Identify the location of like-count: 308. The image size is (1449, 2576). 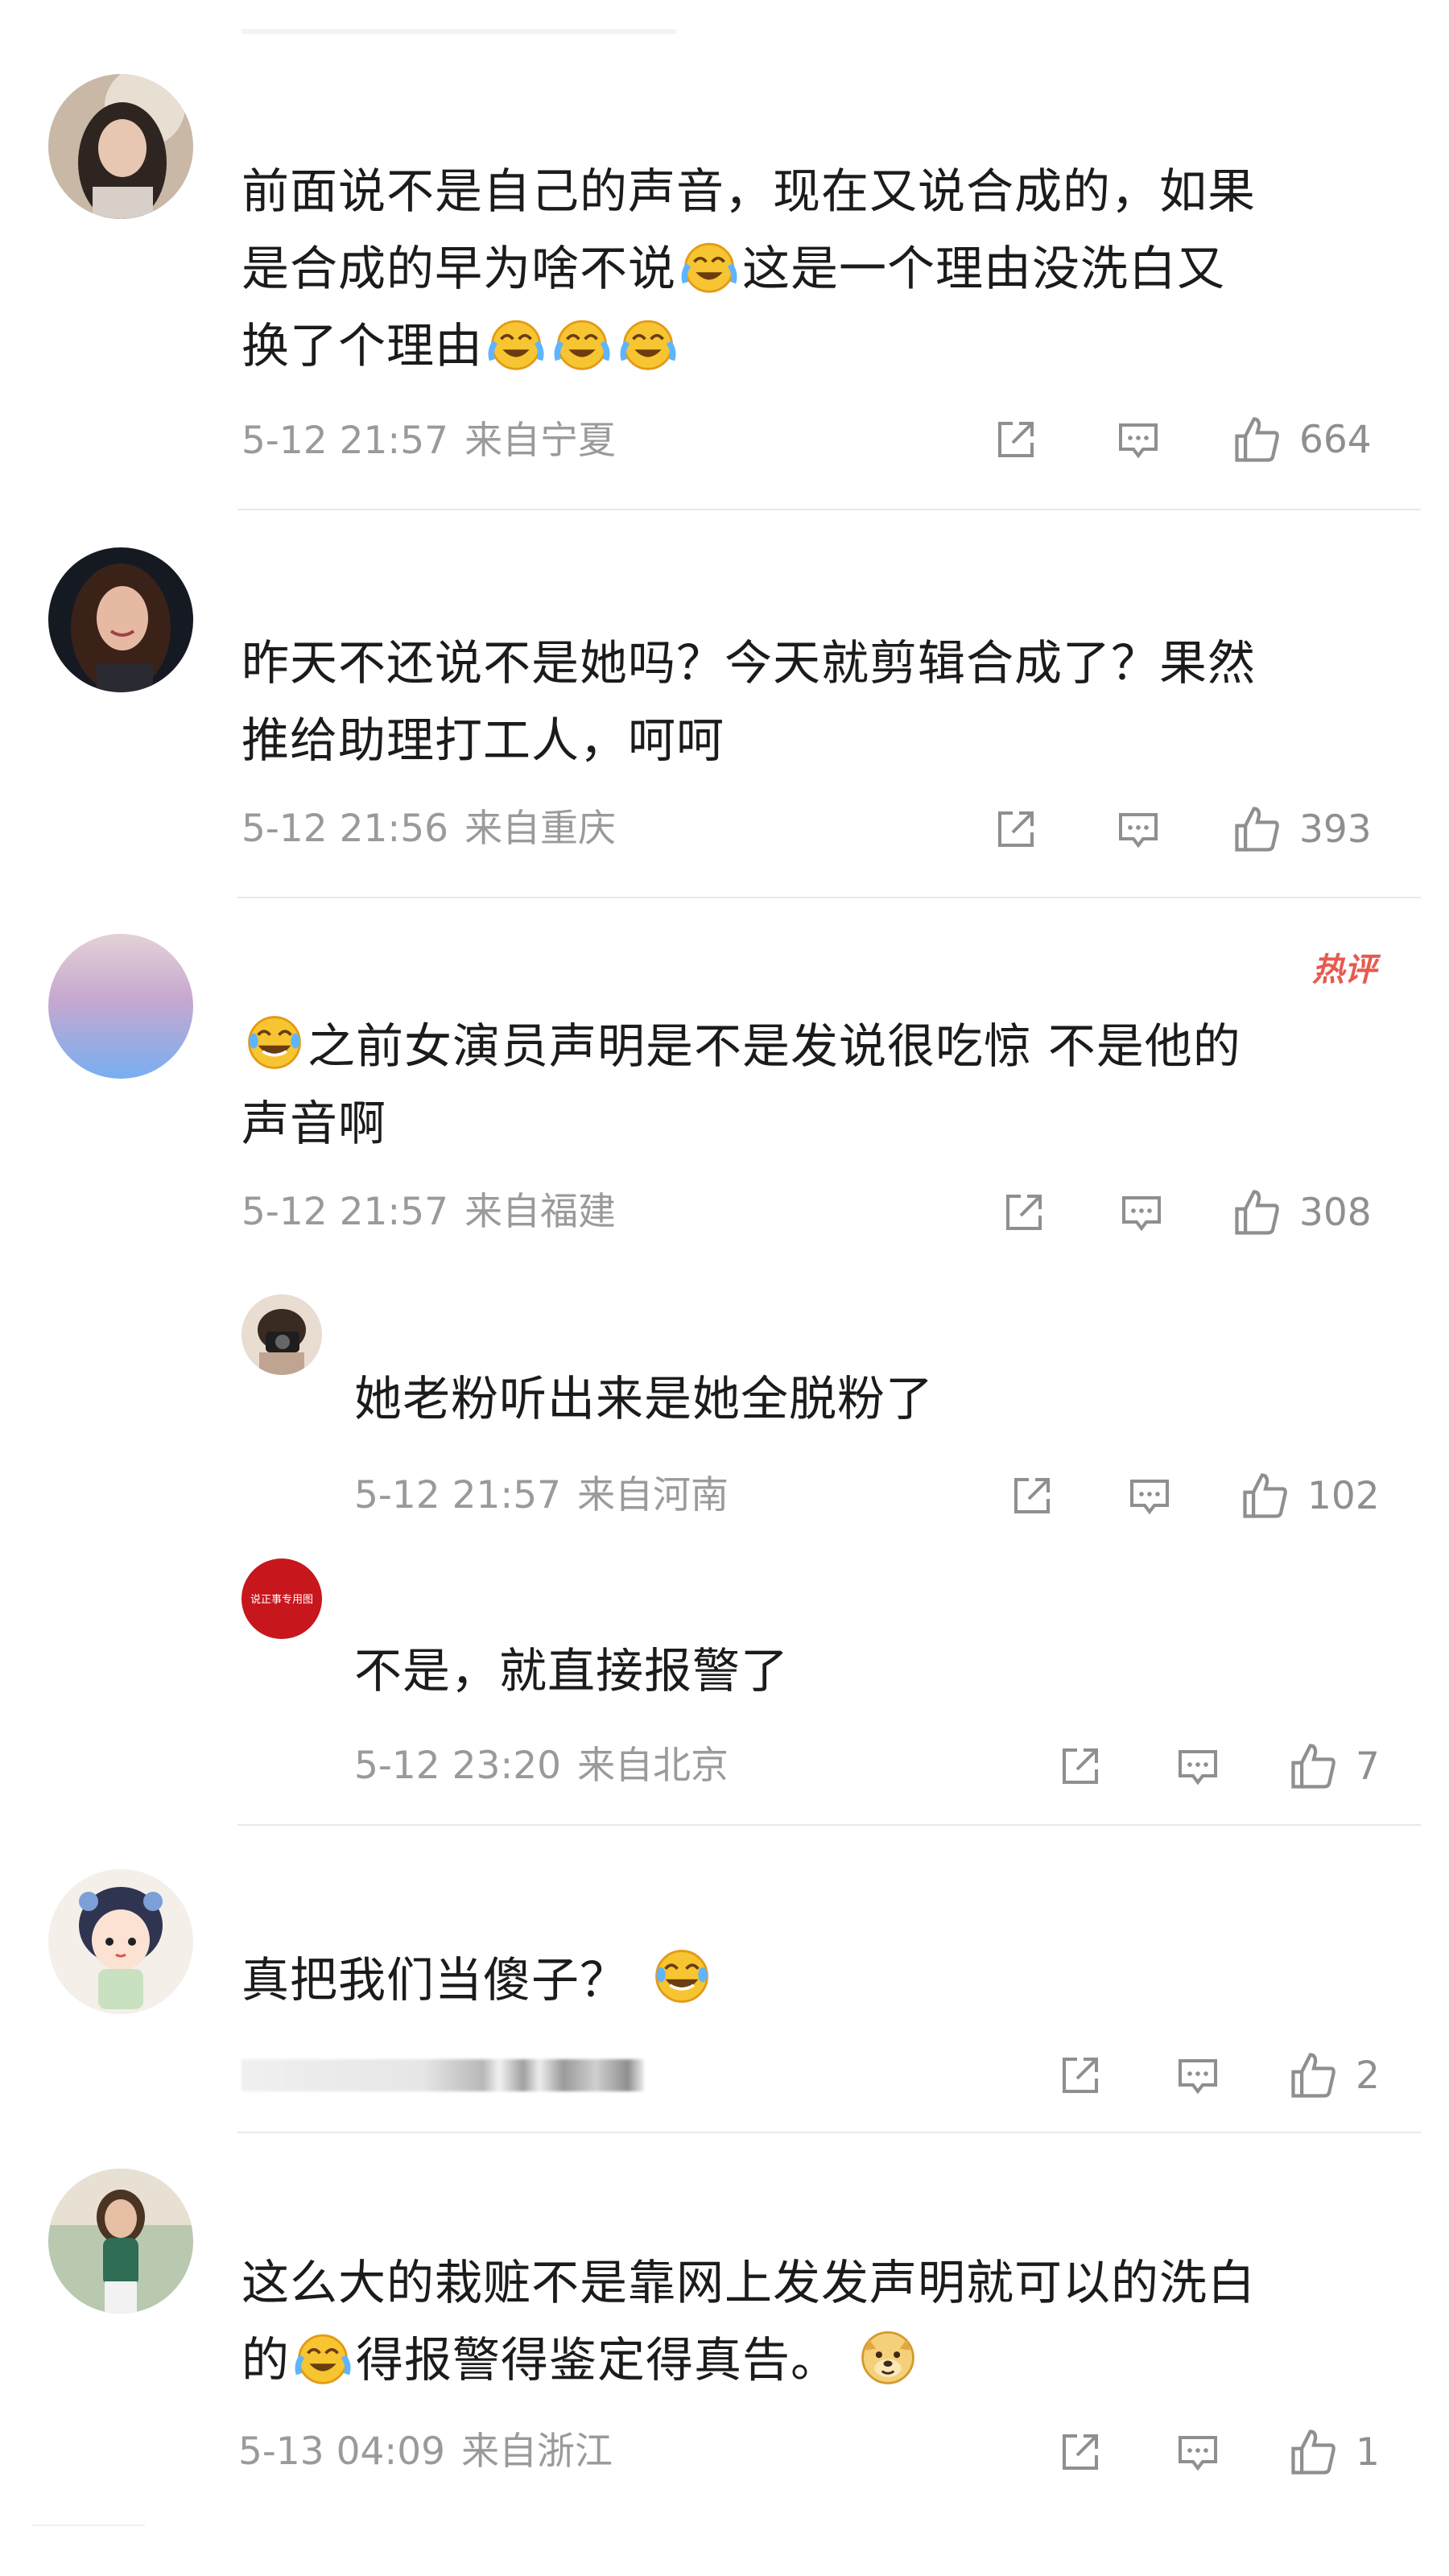
(1335, 1212).